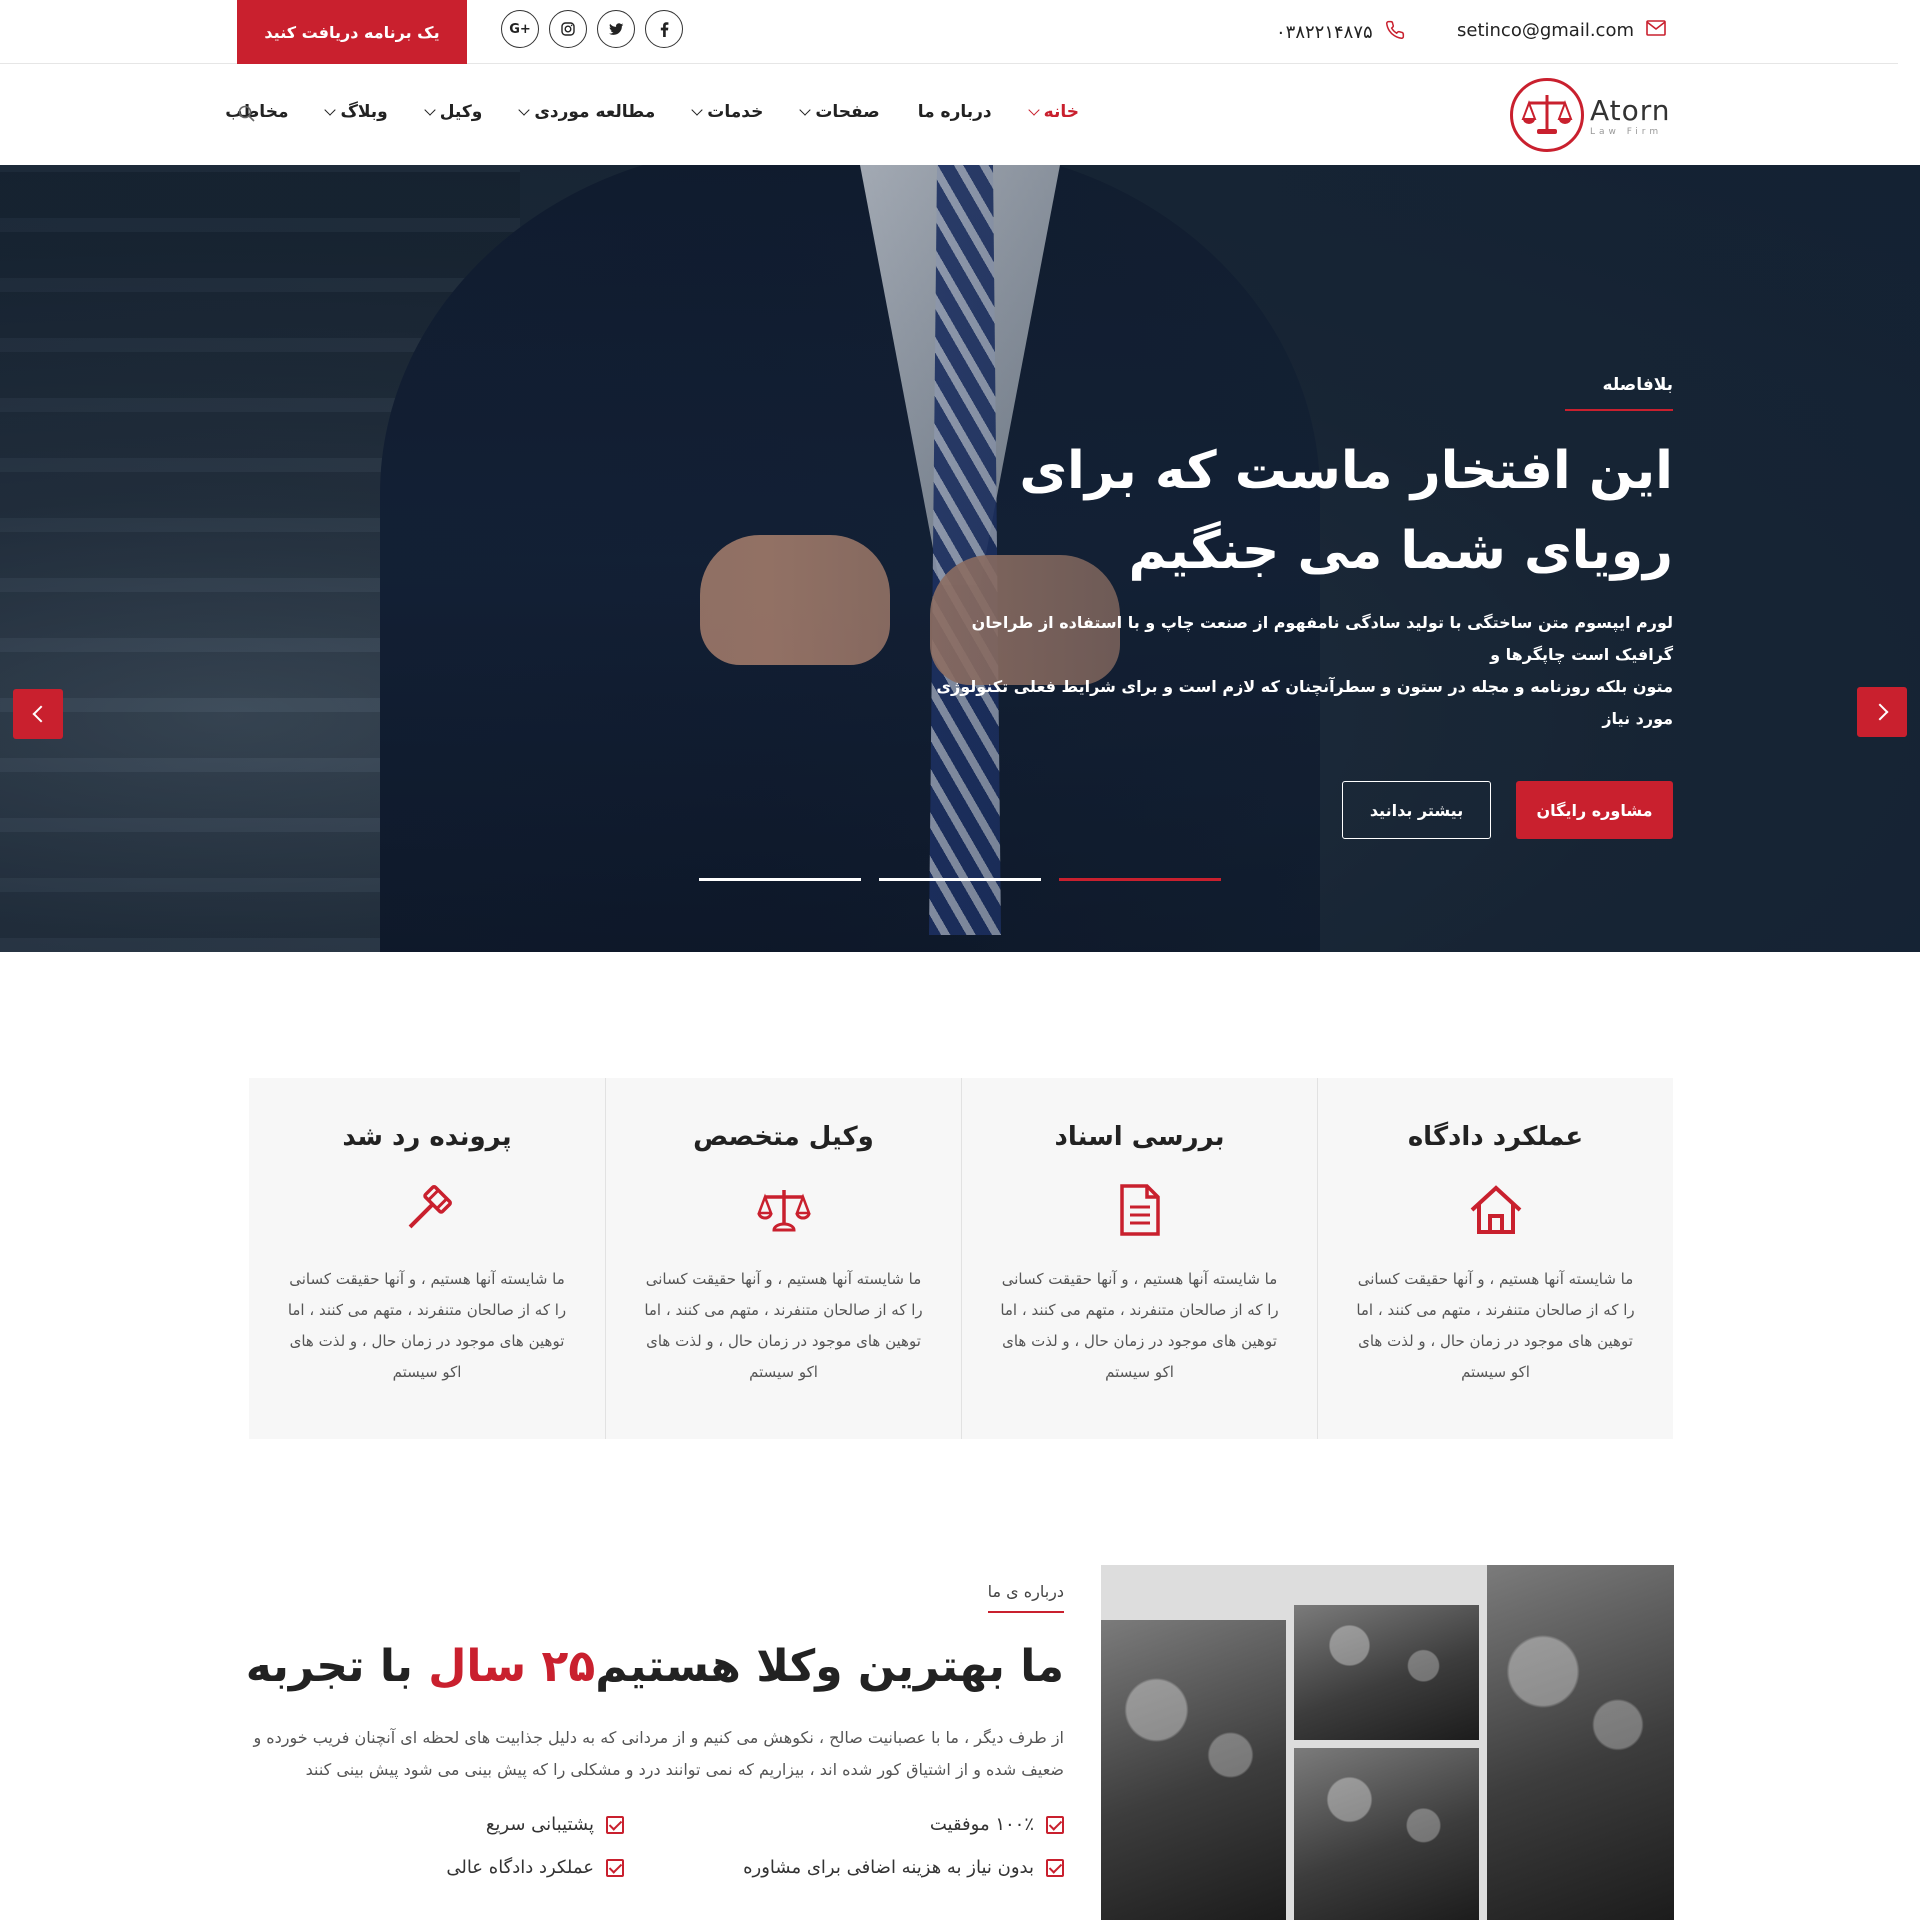 The height and width of the screenshot is (1920, 1920). I want to click on feature-title: عملکرد دادگاه, so click(1495, 1137).